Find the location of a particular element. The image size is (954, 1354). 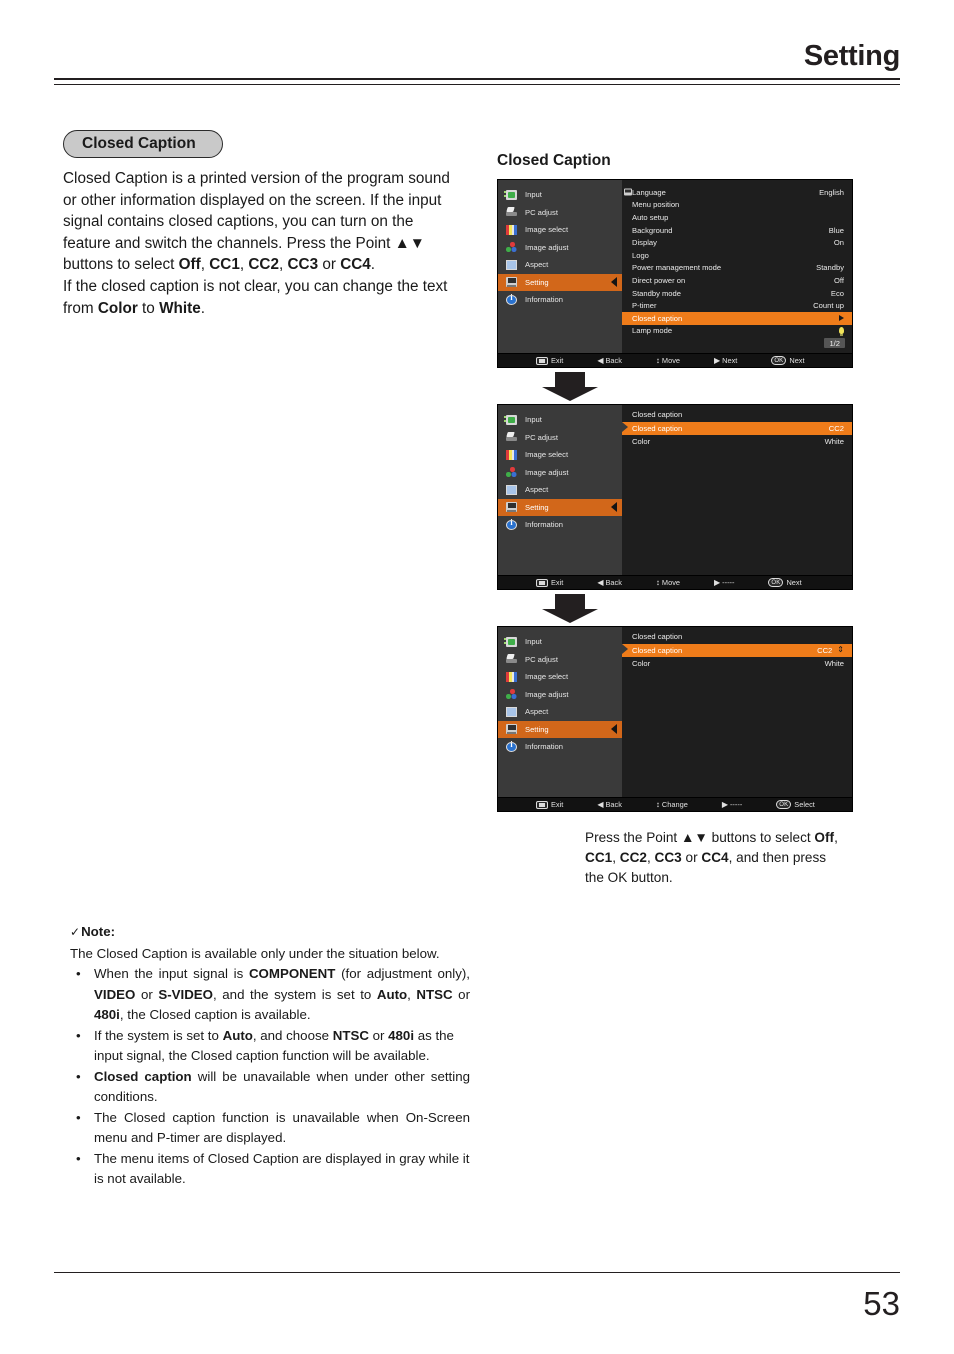

right-caption-run-4: , is located at coordinates (616, 858).